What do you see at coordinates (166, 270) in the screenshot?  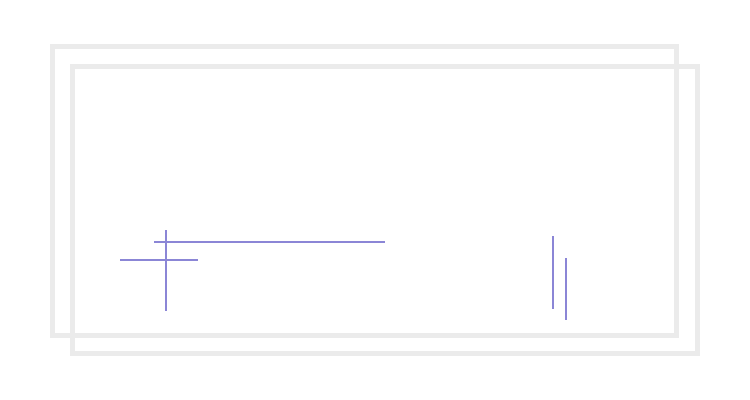 I see `vertical-cross-line` at bounding box center [166, 270].